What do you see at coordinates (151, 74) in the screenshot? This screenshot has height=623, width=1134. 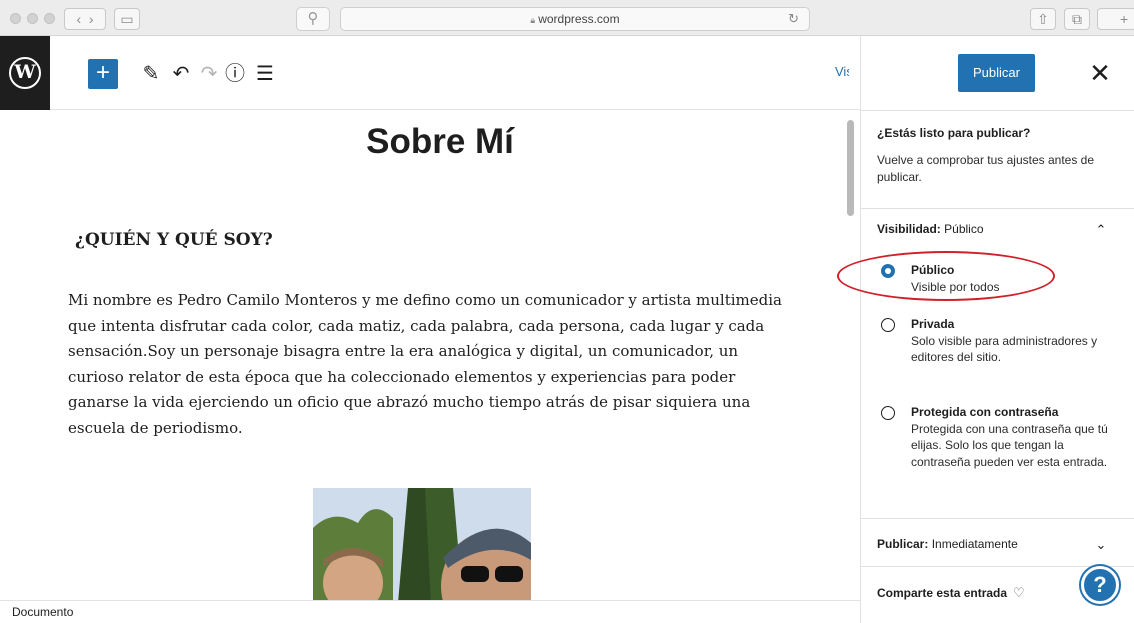 I see `edit-tools-icon: ✎` at bounding box center [151, 74].